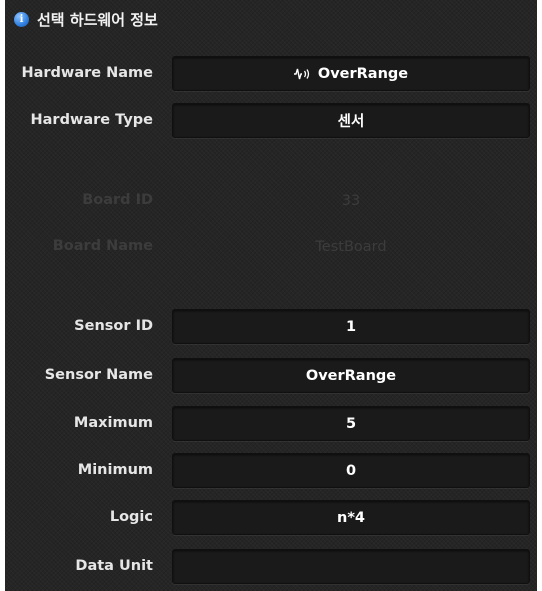  I want to click on maximum-value: 5, so click(351, 423).